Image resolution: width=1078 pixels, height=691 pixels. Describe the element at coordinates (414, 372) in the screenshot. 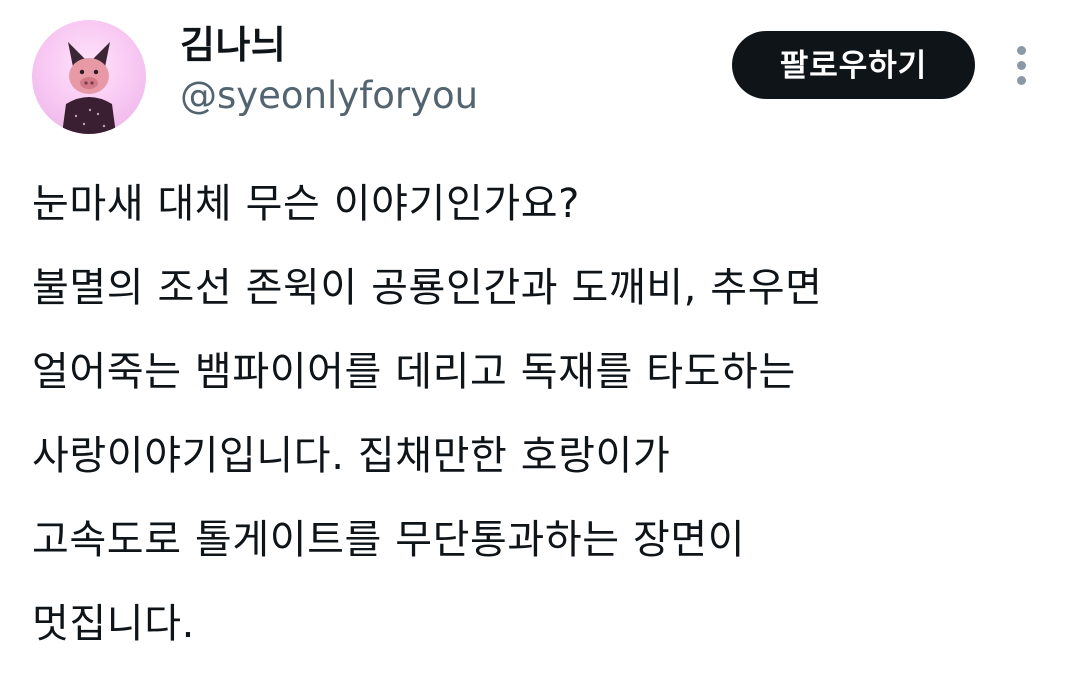

I see `tweet-text-line: 얼어죽는 뱀파이어를 데리고 독재를 타도하는` at that location.